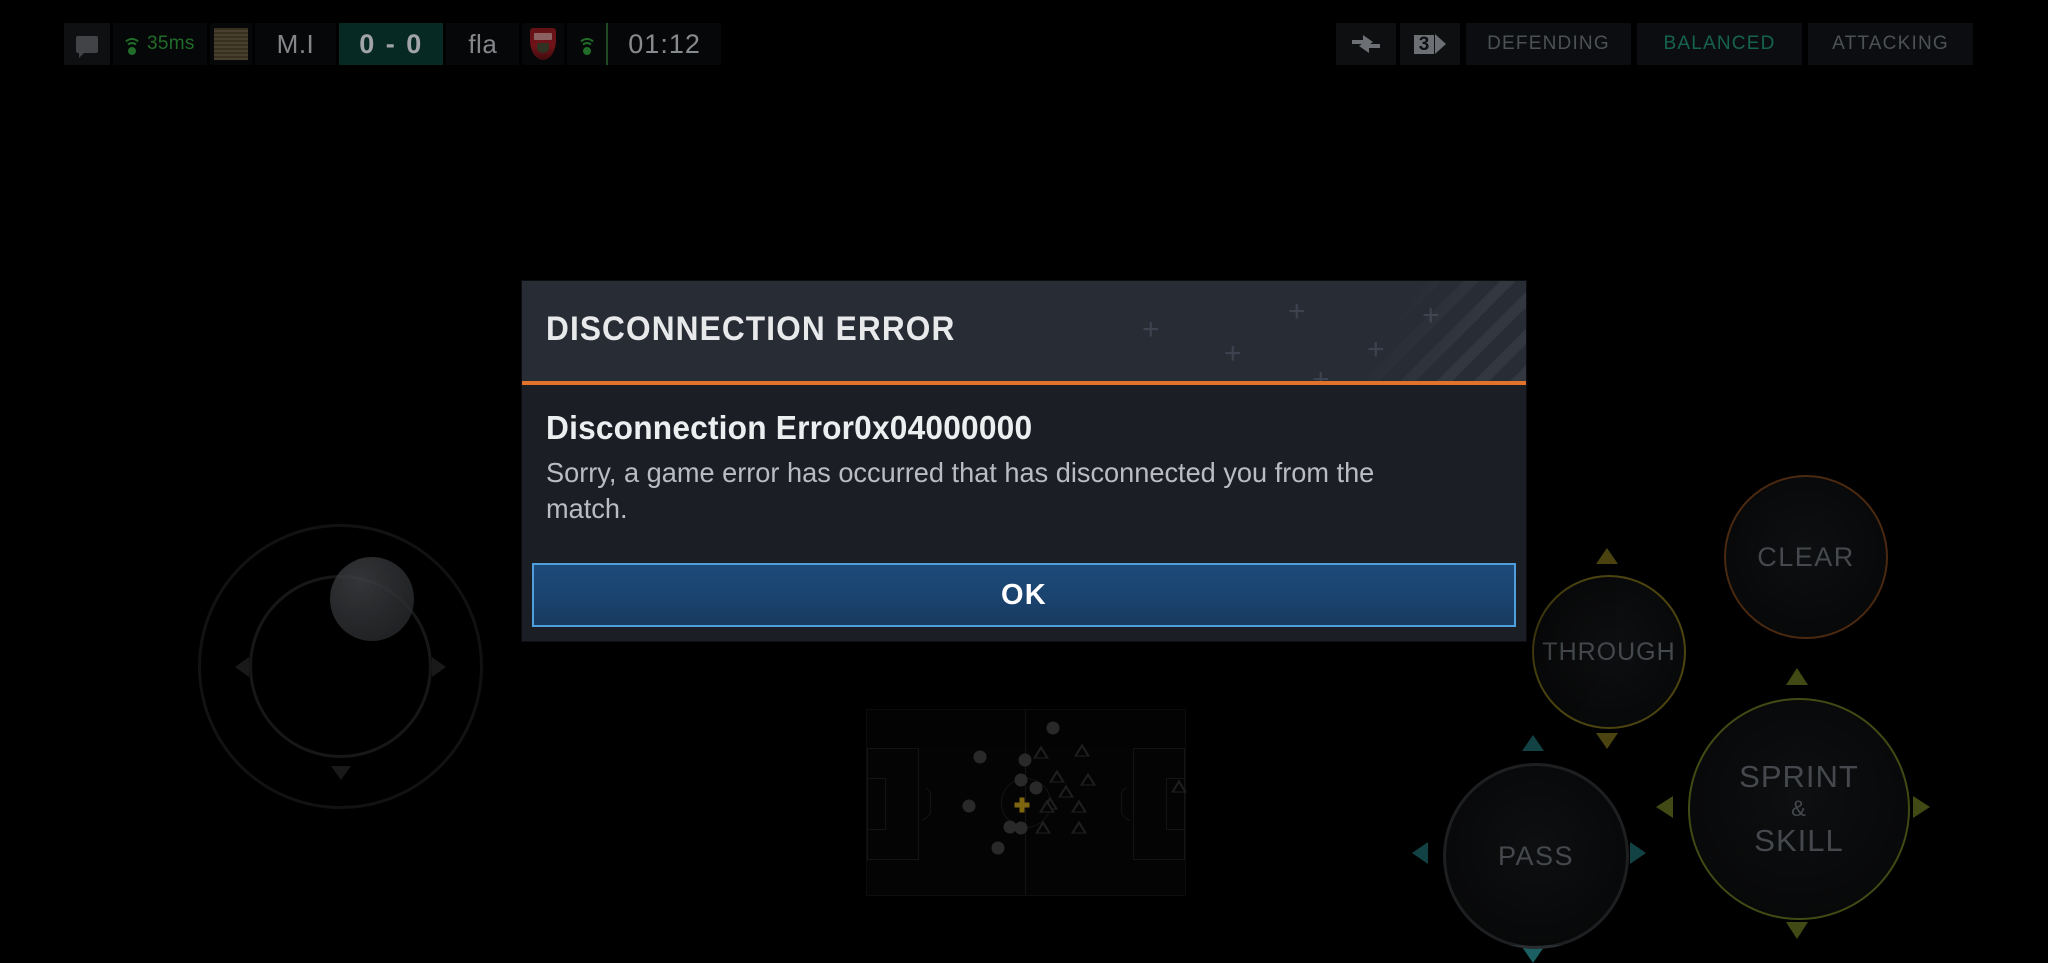  I want to click on pass-arrow-down-icon, so click(1533, 955).